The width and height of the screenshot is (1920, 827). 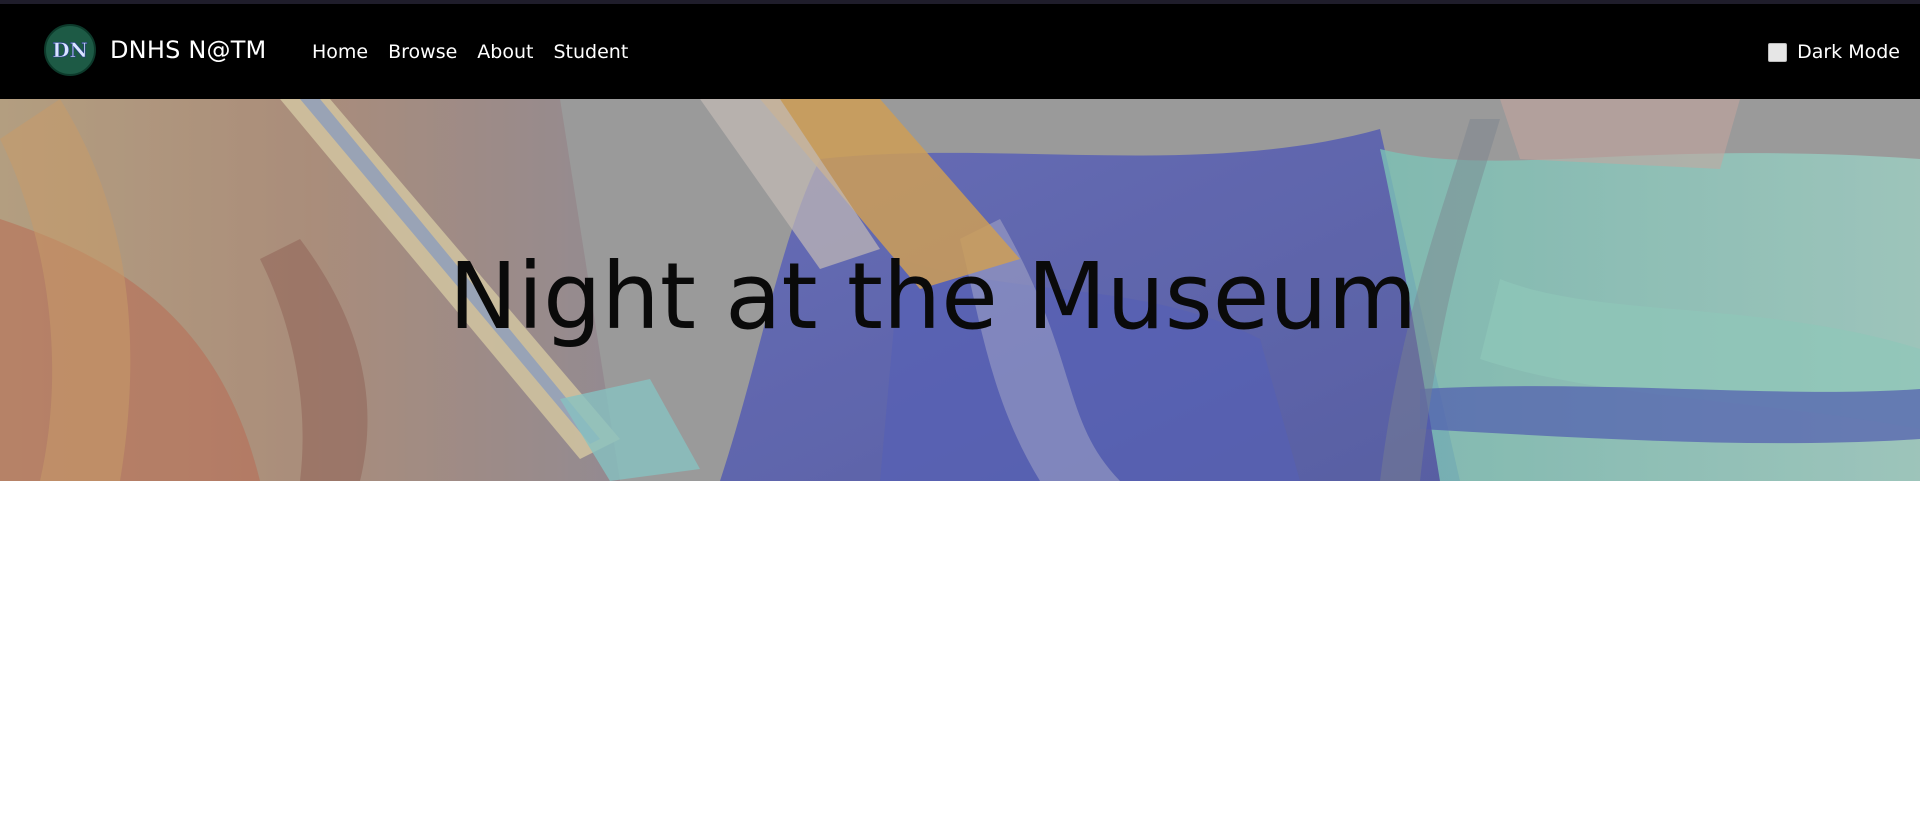 I want to click on school-logo-icon: DN, so click(x=70, y=50).